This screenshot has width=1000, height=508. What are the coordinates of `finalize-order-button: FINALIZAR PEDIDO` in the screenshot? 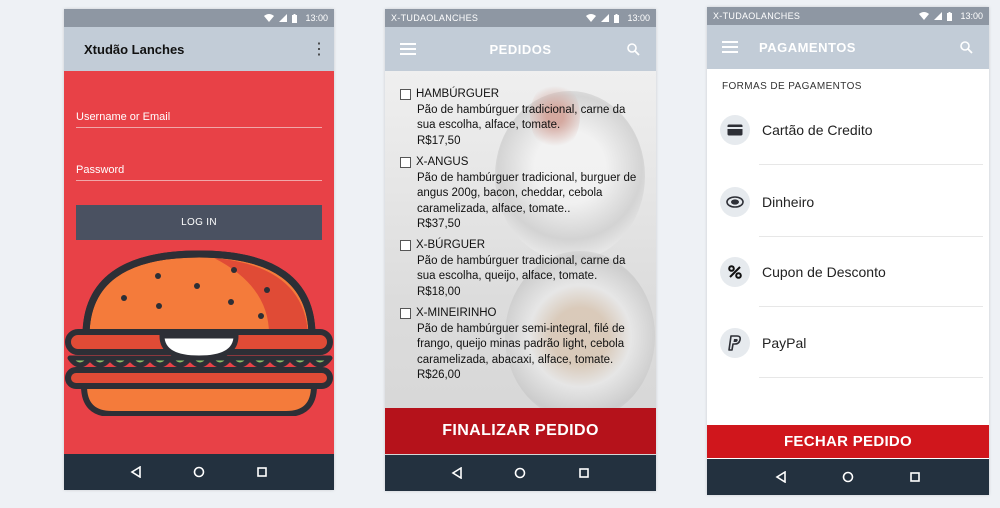 It's located at (520, 431).